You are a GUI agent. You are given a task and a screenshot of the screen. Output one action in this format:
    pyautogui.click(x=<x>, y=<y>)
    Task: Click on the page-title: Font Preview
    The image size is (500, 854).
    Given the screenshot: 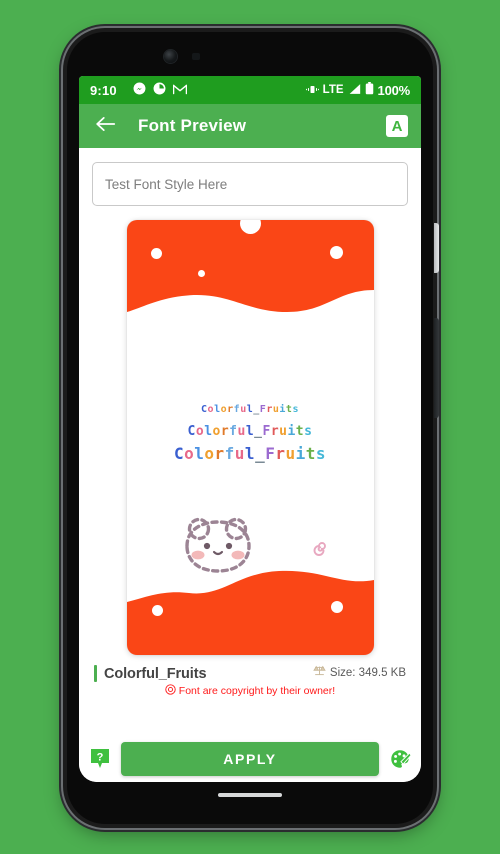 What is the action you would take?
    pyautogui.click(x=192, y=125)
    